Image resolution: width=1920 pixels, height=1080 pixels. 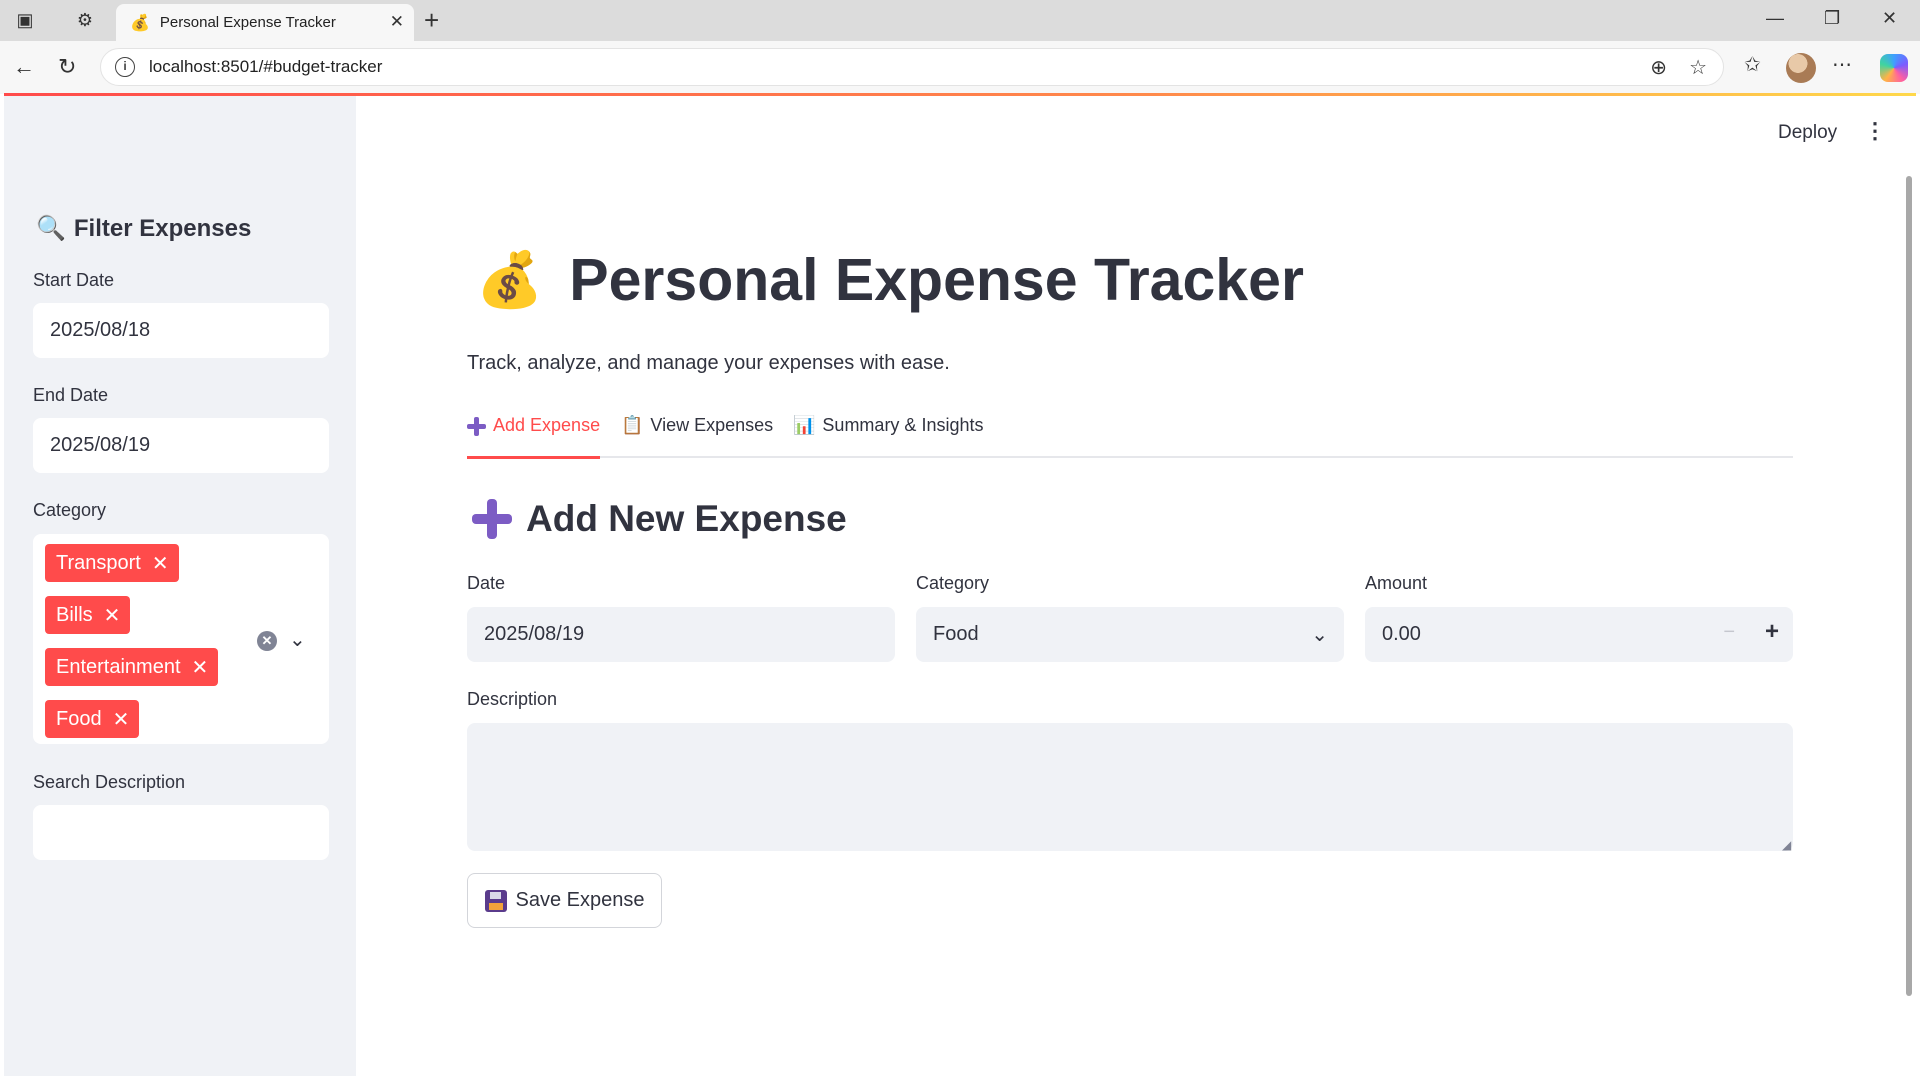 What do you see at coordinates (51, 228) in the screenshot?
I see `magnifier-icon: 🔍` at bounding box center [51, 228].